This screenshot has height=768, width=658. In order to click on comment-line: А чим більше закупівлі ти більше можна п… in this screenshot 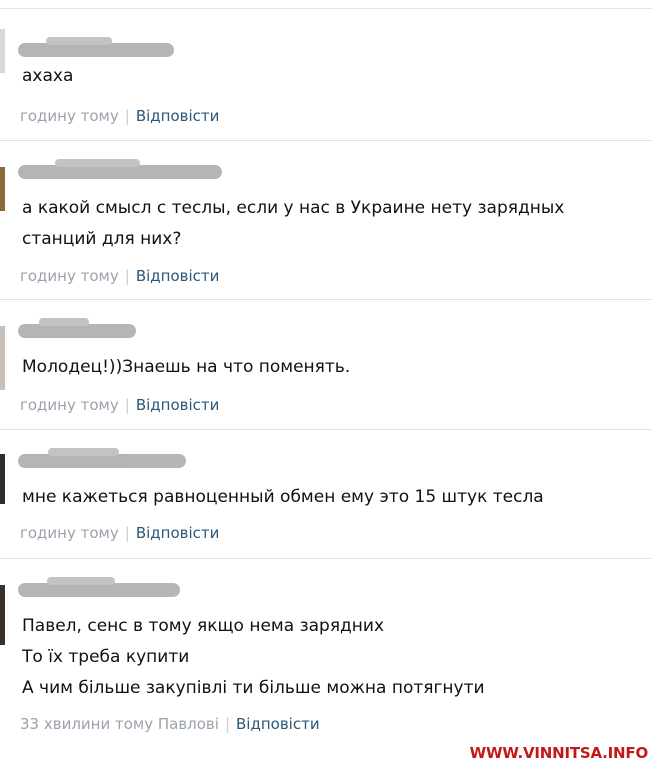, I will do `click(253, 688)`.